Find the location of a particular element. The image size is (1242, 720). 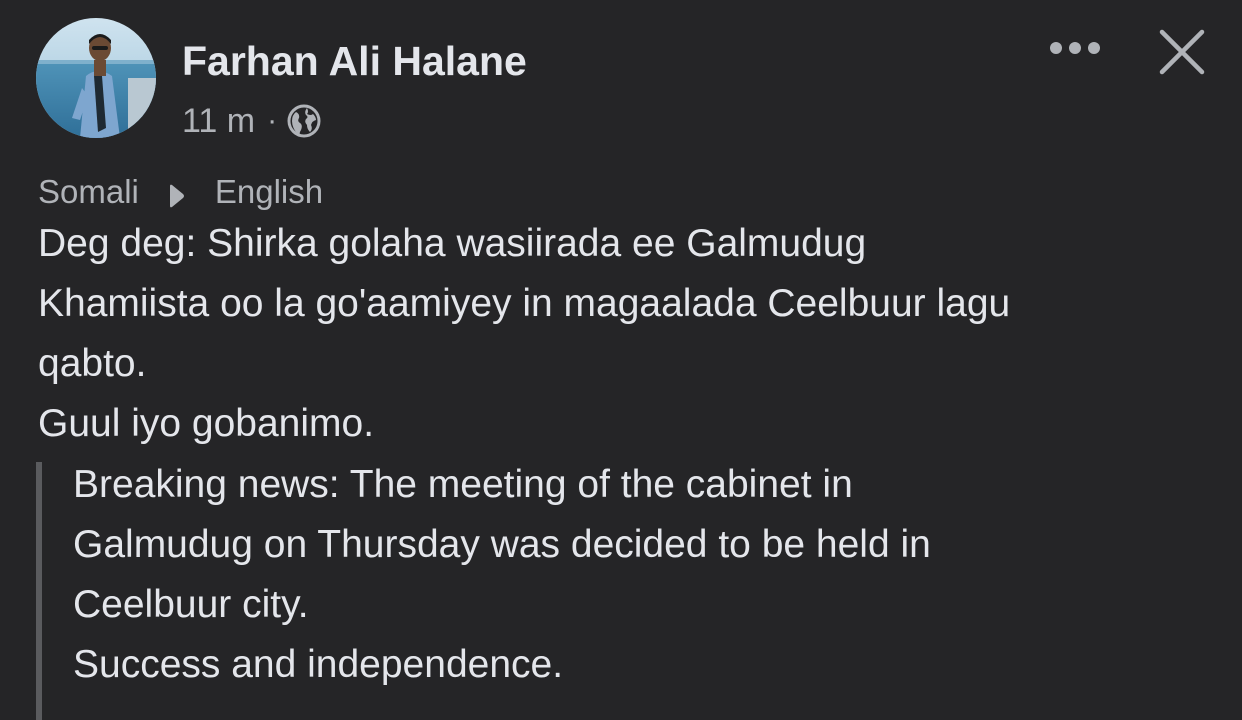

avatar is located at coordinates (96, 78).